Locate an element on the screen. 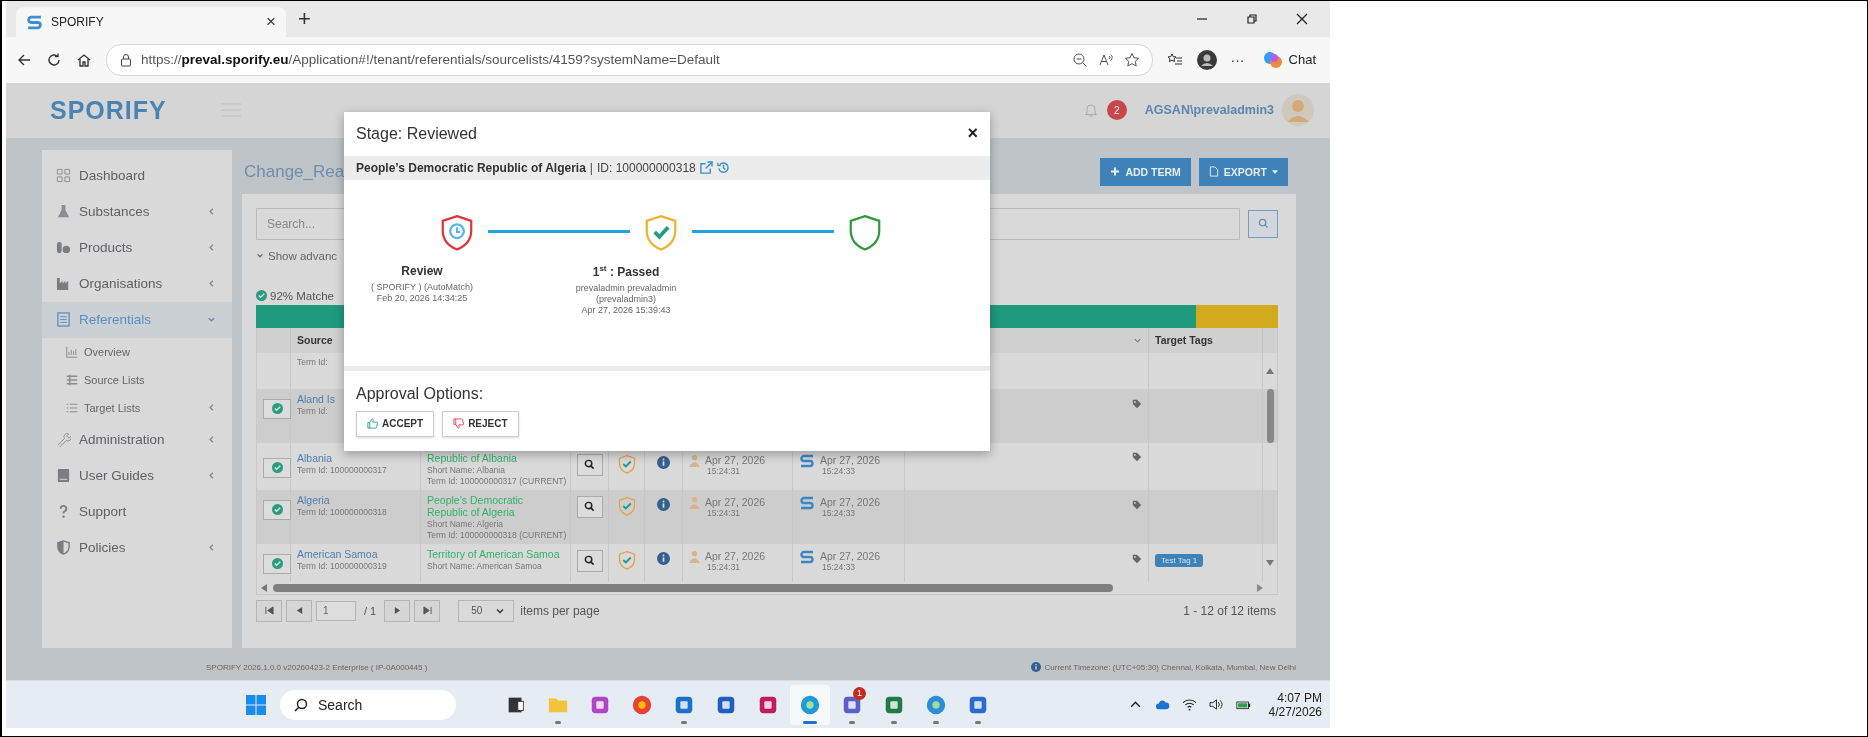  reject-button: REJECT is located at coordinates (480, 423).